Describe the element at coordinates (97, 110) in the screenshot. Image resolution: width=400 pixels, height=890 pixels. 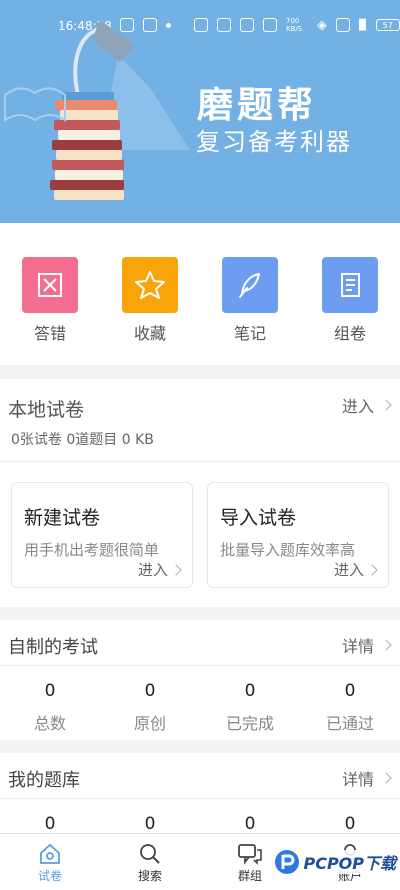
I see `books-lamp-illustration` at that location.